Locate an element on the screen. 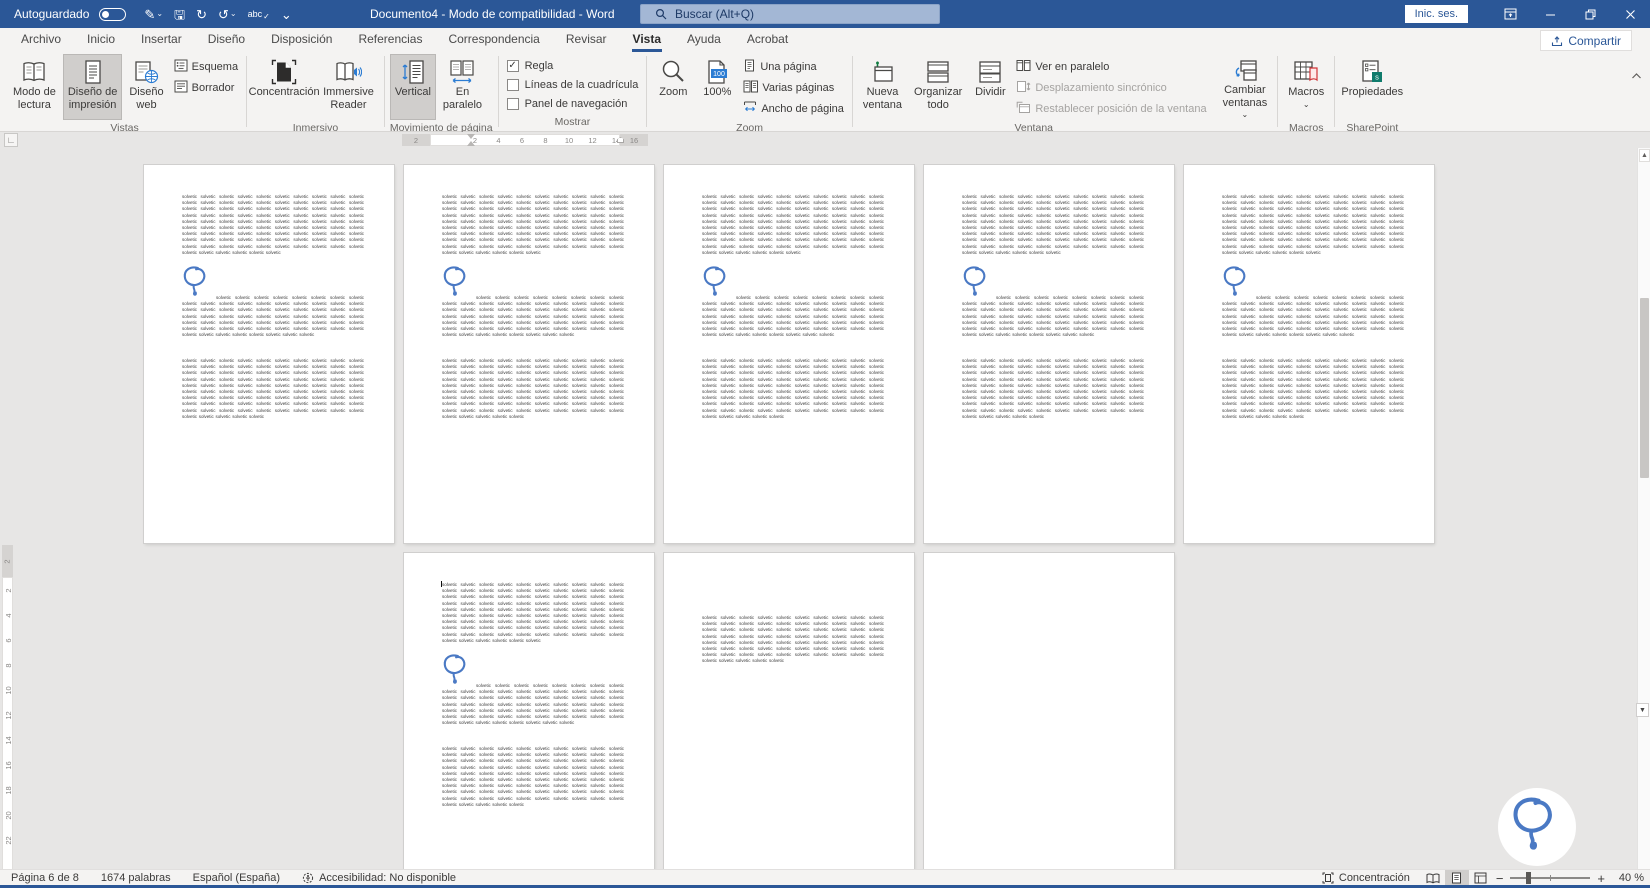  speech-bubble-icon is located at coordinates (1532, 823).